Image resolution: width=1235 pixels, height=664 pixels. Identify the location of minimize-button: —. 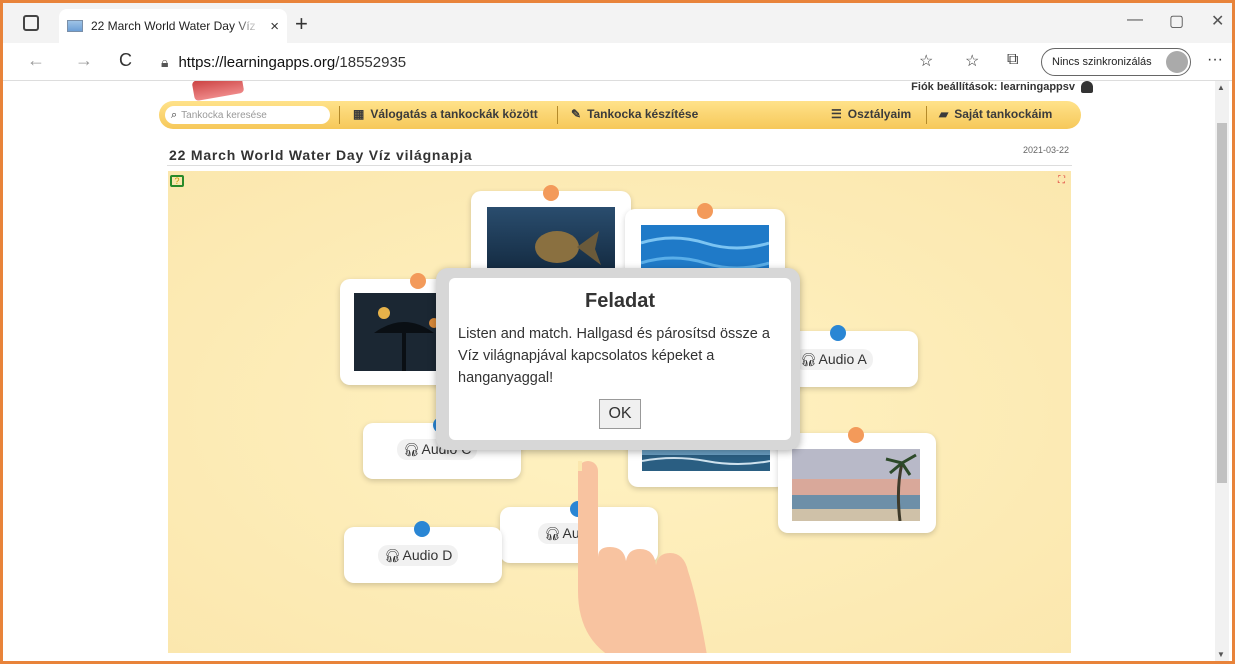
(1135, 20).